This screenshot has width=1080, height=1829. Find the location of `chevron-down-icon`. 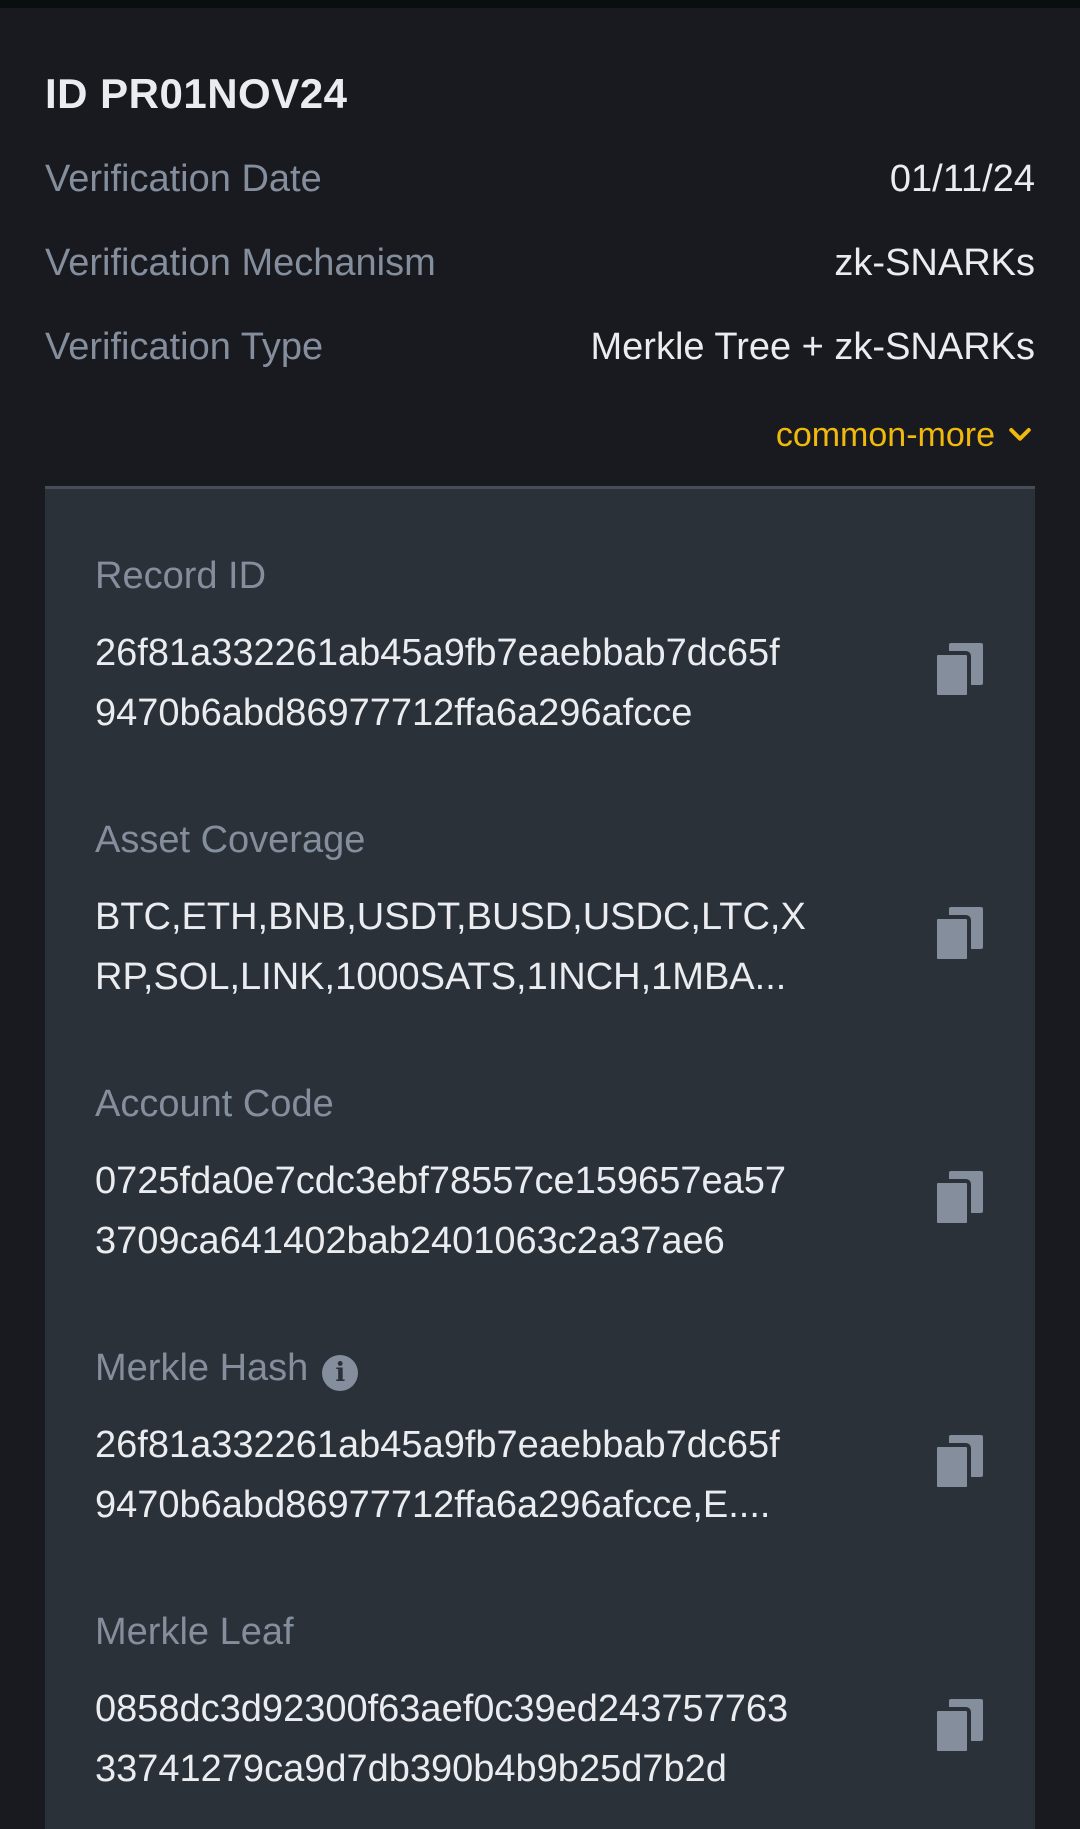

chevron-down-icon is located at coordinates (1020, 434).